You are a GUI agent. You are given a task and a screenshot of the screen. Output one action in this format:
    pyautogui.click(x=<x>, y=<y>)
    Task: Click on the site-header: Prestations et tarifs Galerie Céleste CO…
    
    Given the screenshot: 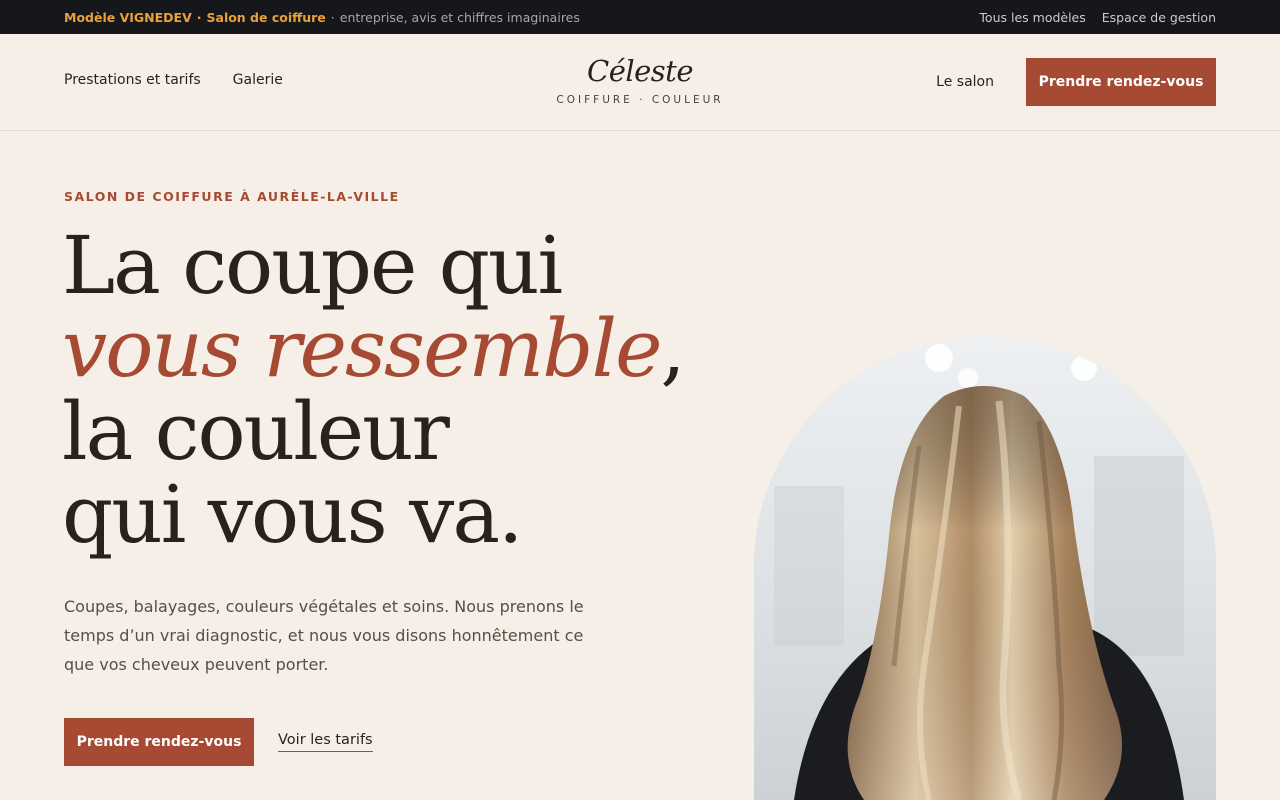 What is the action you would take?
    pyautogui.click(x=640, y=82)
    